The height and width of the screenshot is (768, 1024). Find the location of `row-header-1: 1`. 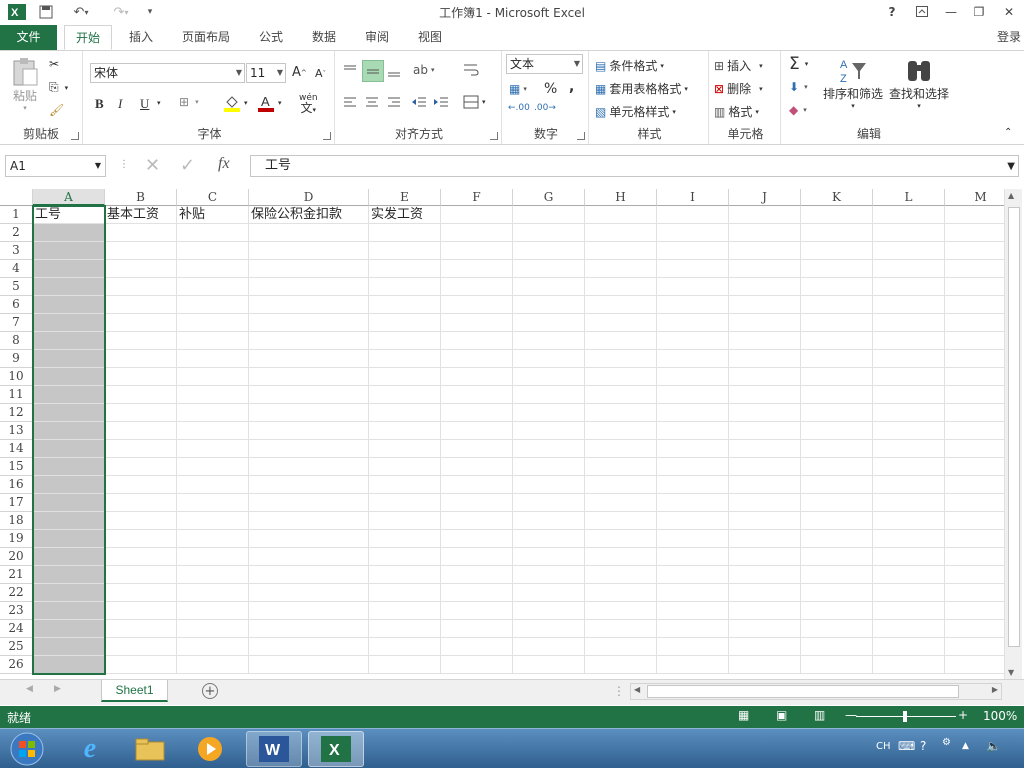

row-header-1: 1 is located at coordinates (16, 215).